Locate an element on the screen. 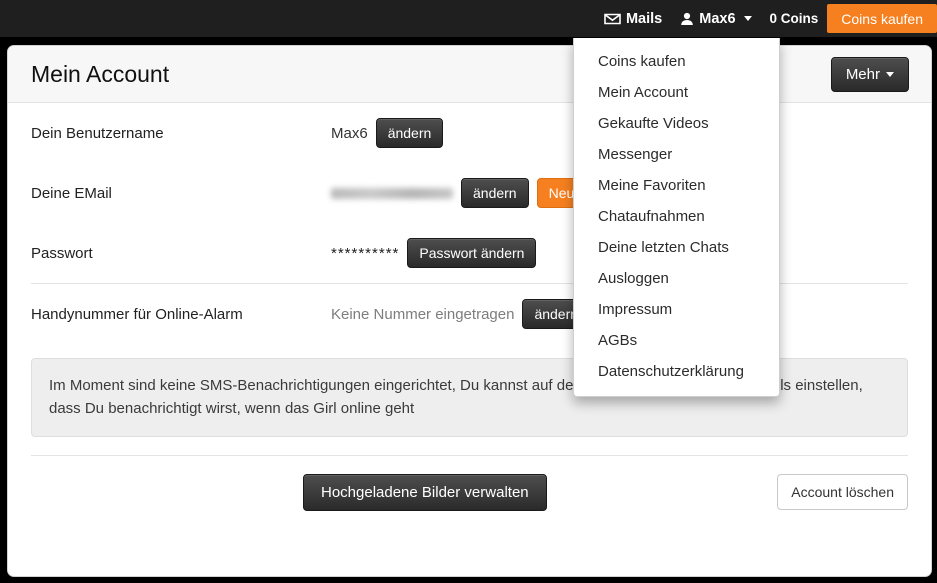 This screenshot has width=937, height=583. row-password-value-group: ********** Passwort ändern is located at coordinates (434, 253).